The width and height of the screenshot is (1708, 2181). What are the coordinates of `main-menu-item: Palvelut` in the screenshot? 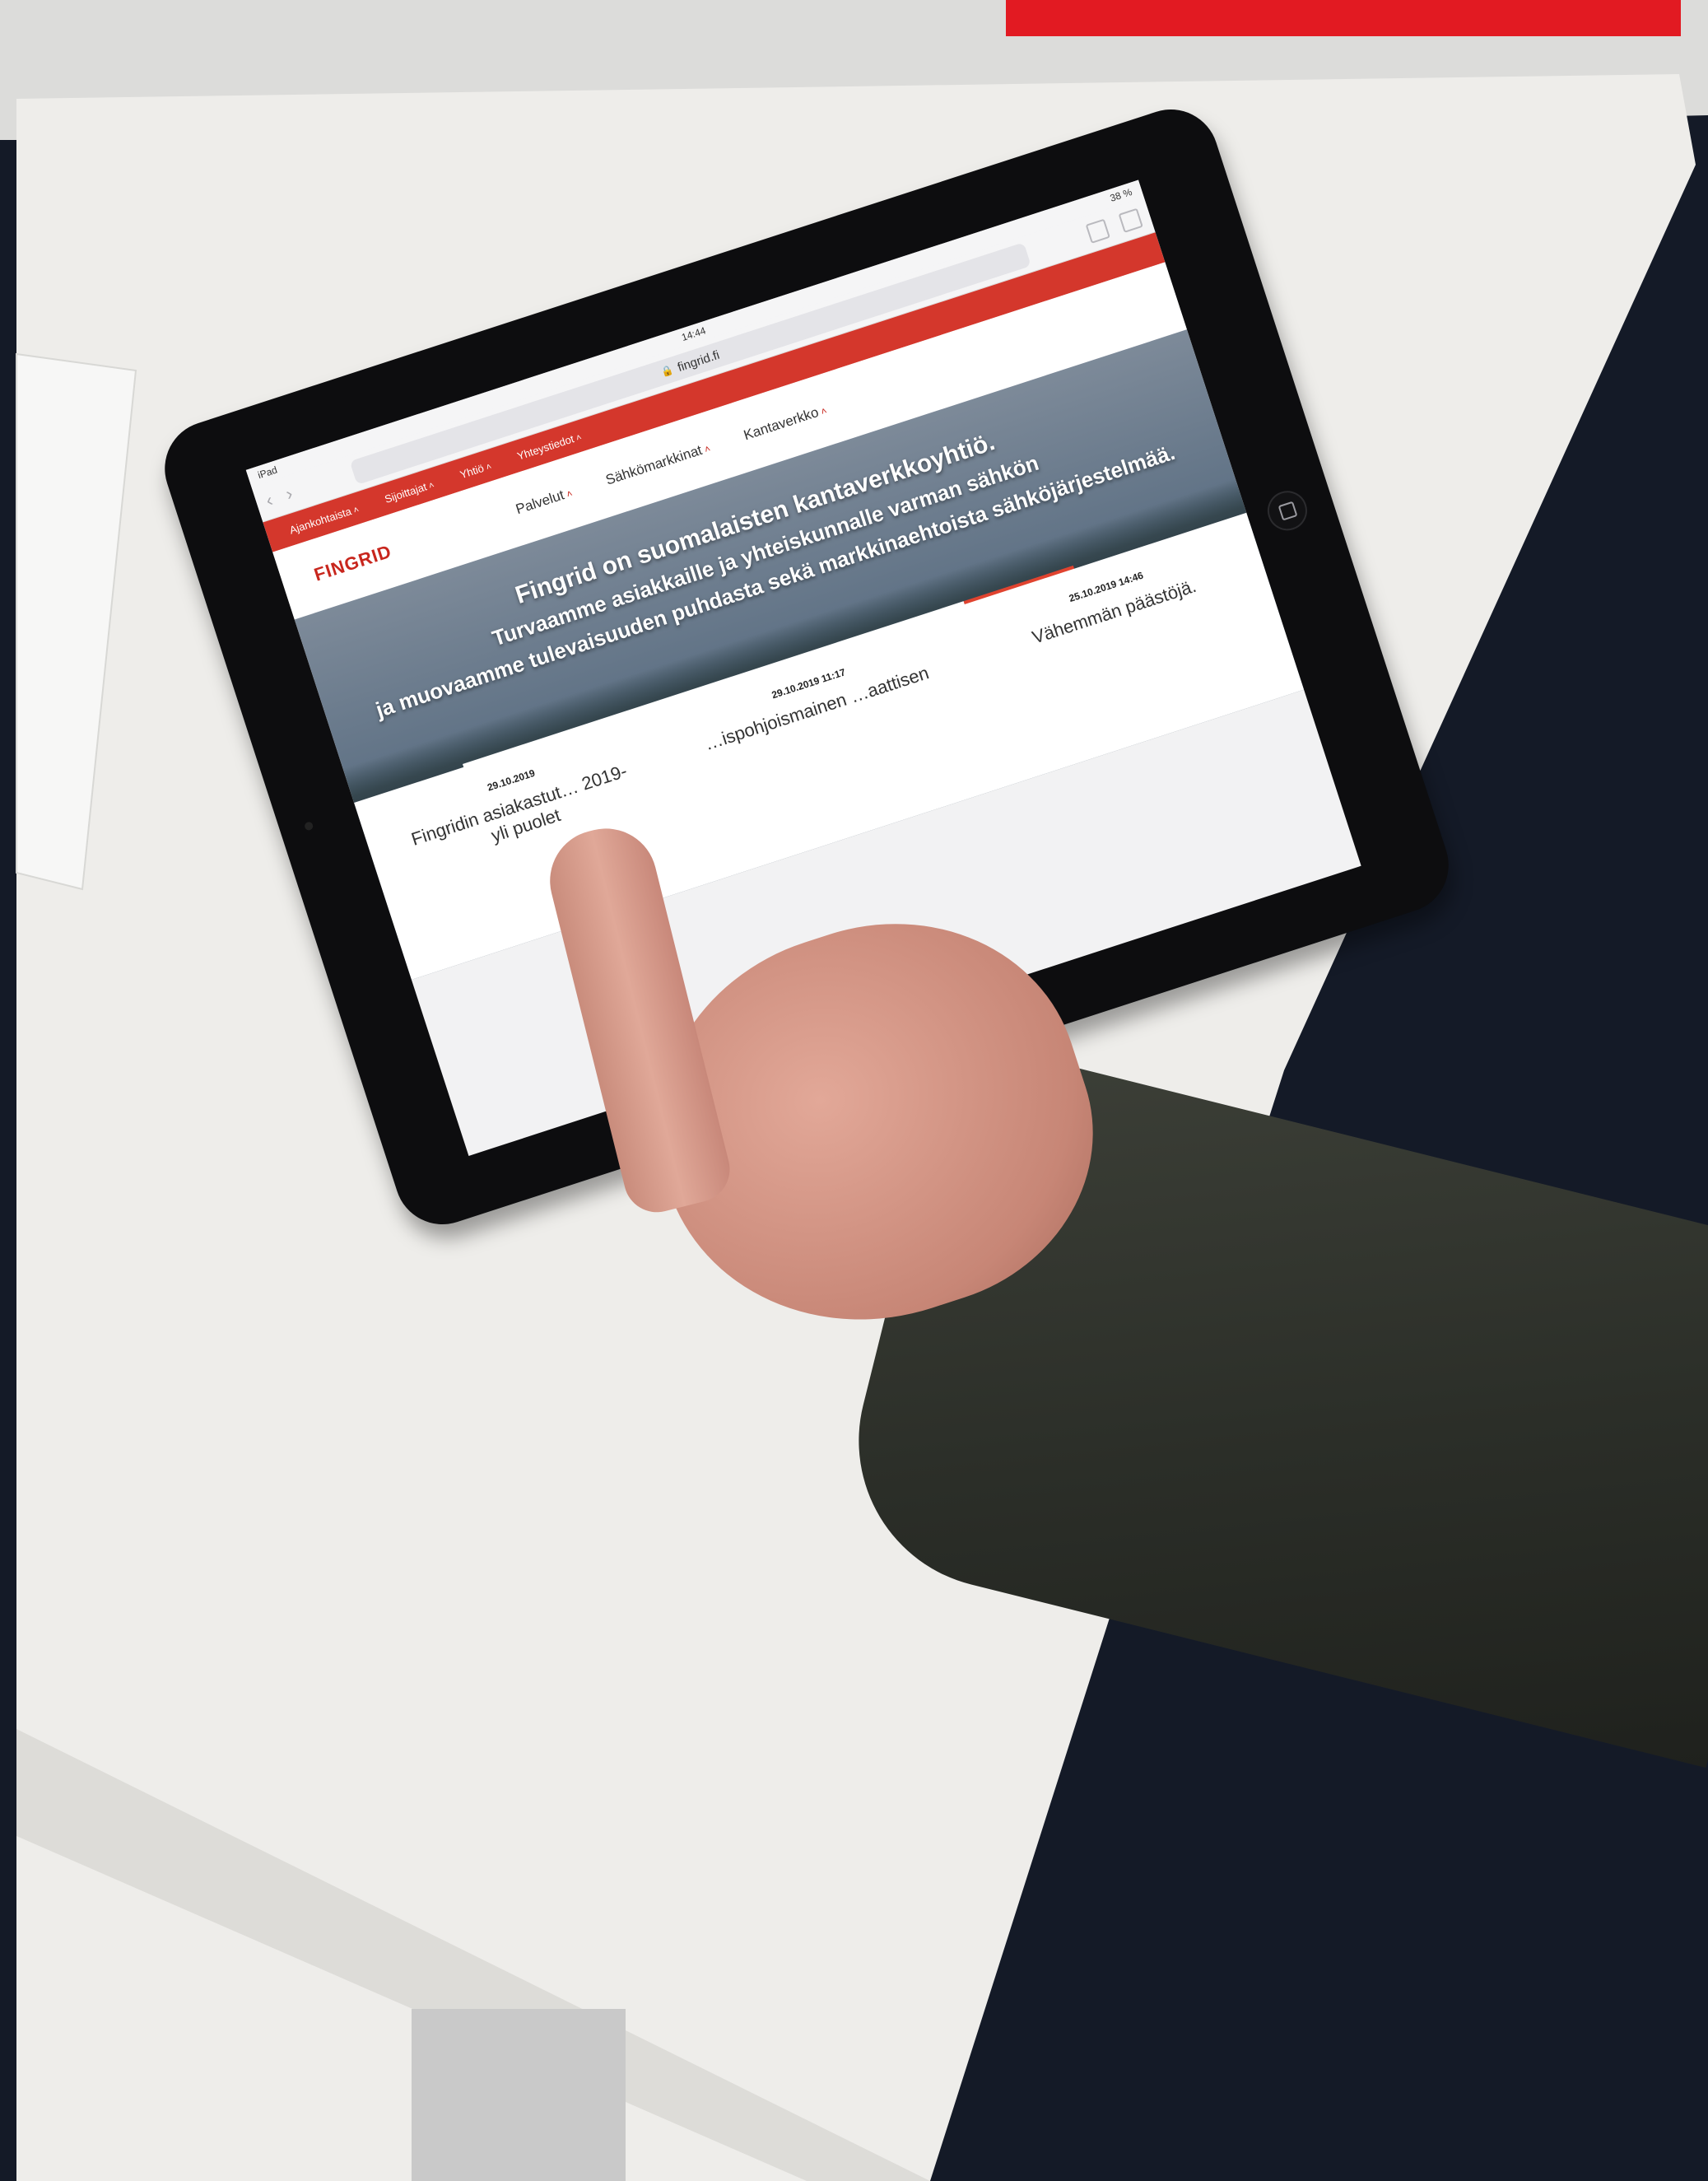 It's located at (544, 501).